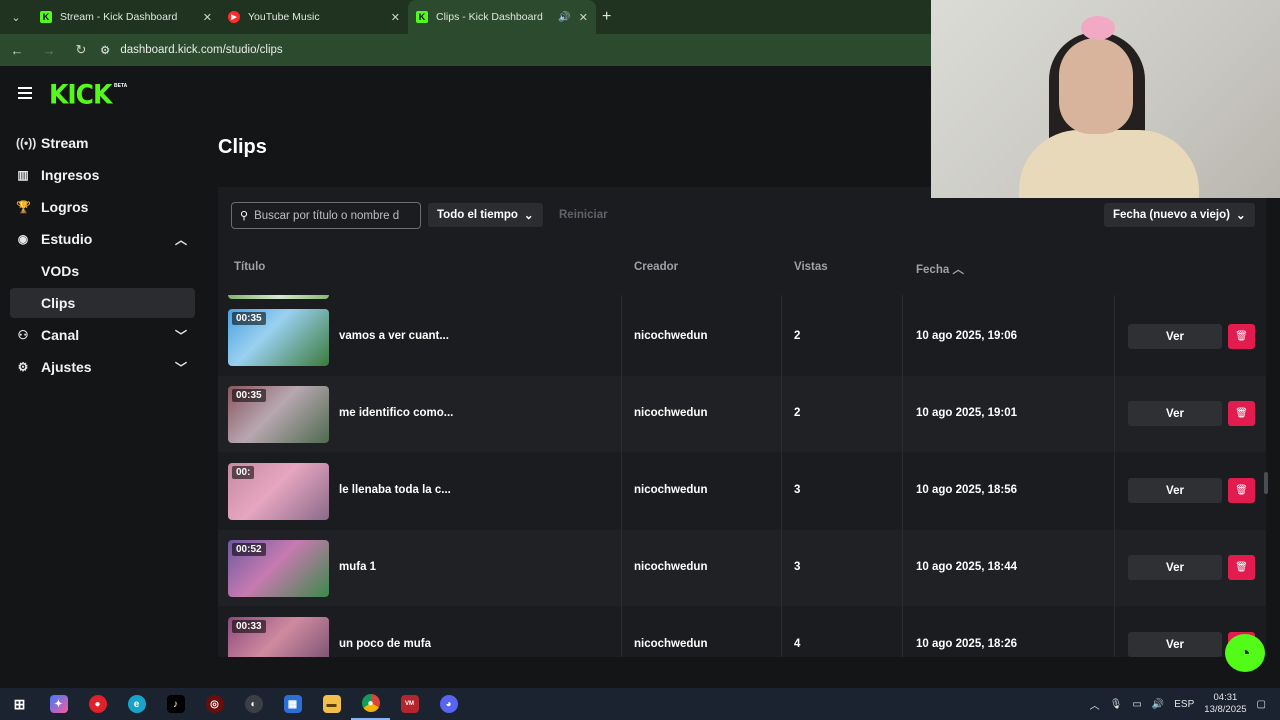 The height and width of the screenshot is (720, 1280). I want to click on clip-date: 10 ago 2025, 18:26, so click(967, 644).